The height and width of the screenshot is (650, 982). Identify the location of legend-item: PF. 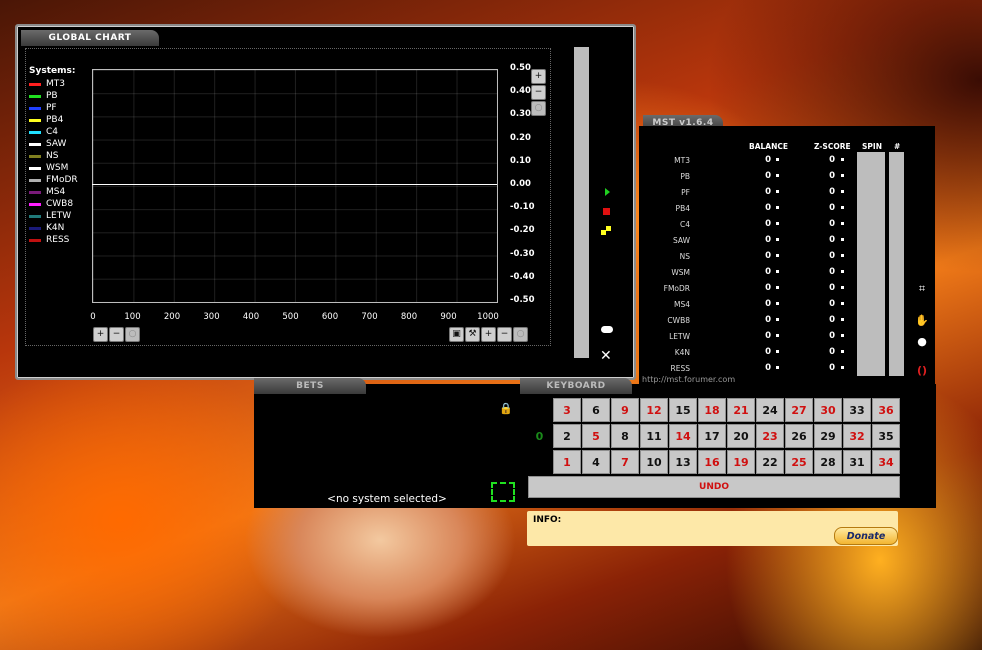
(43, 108).